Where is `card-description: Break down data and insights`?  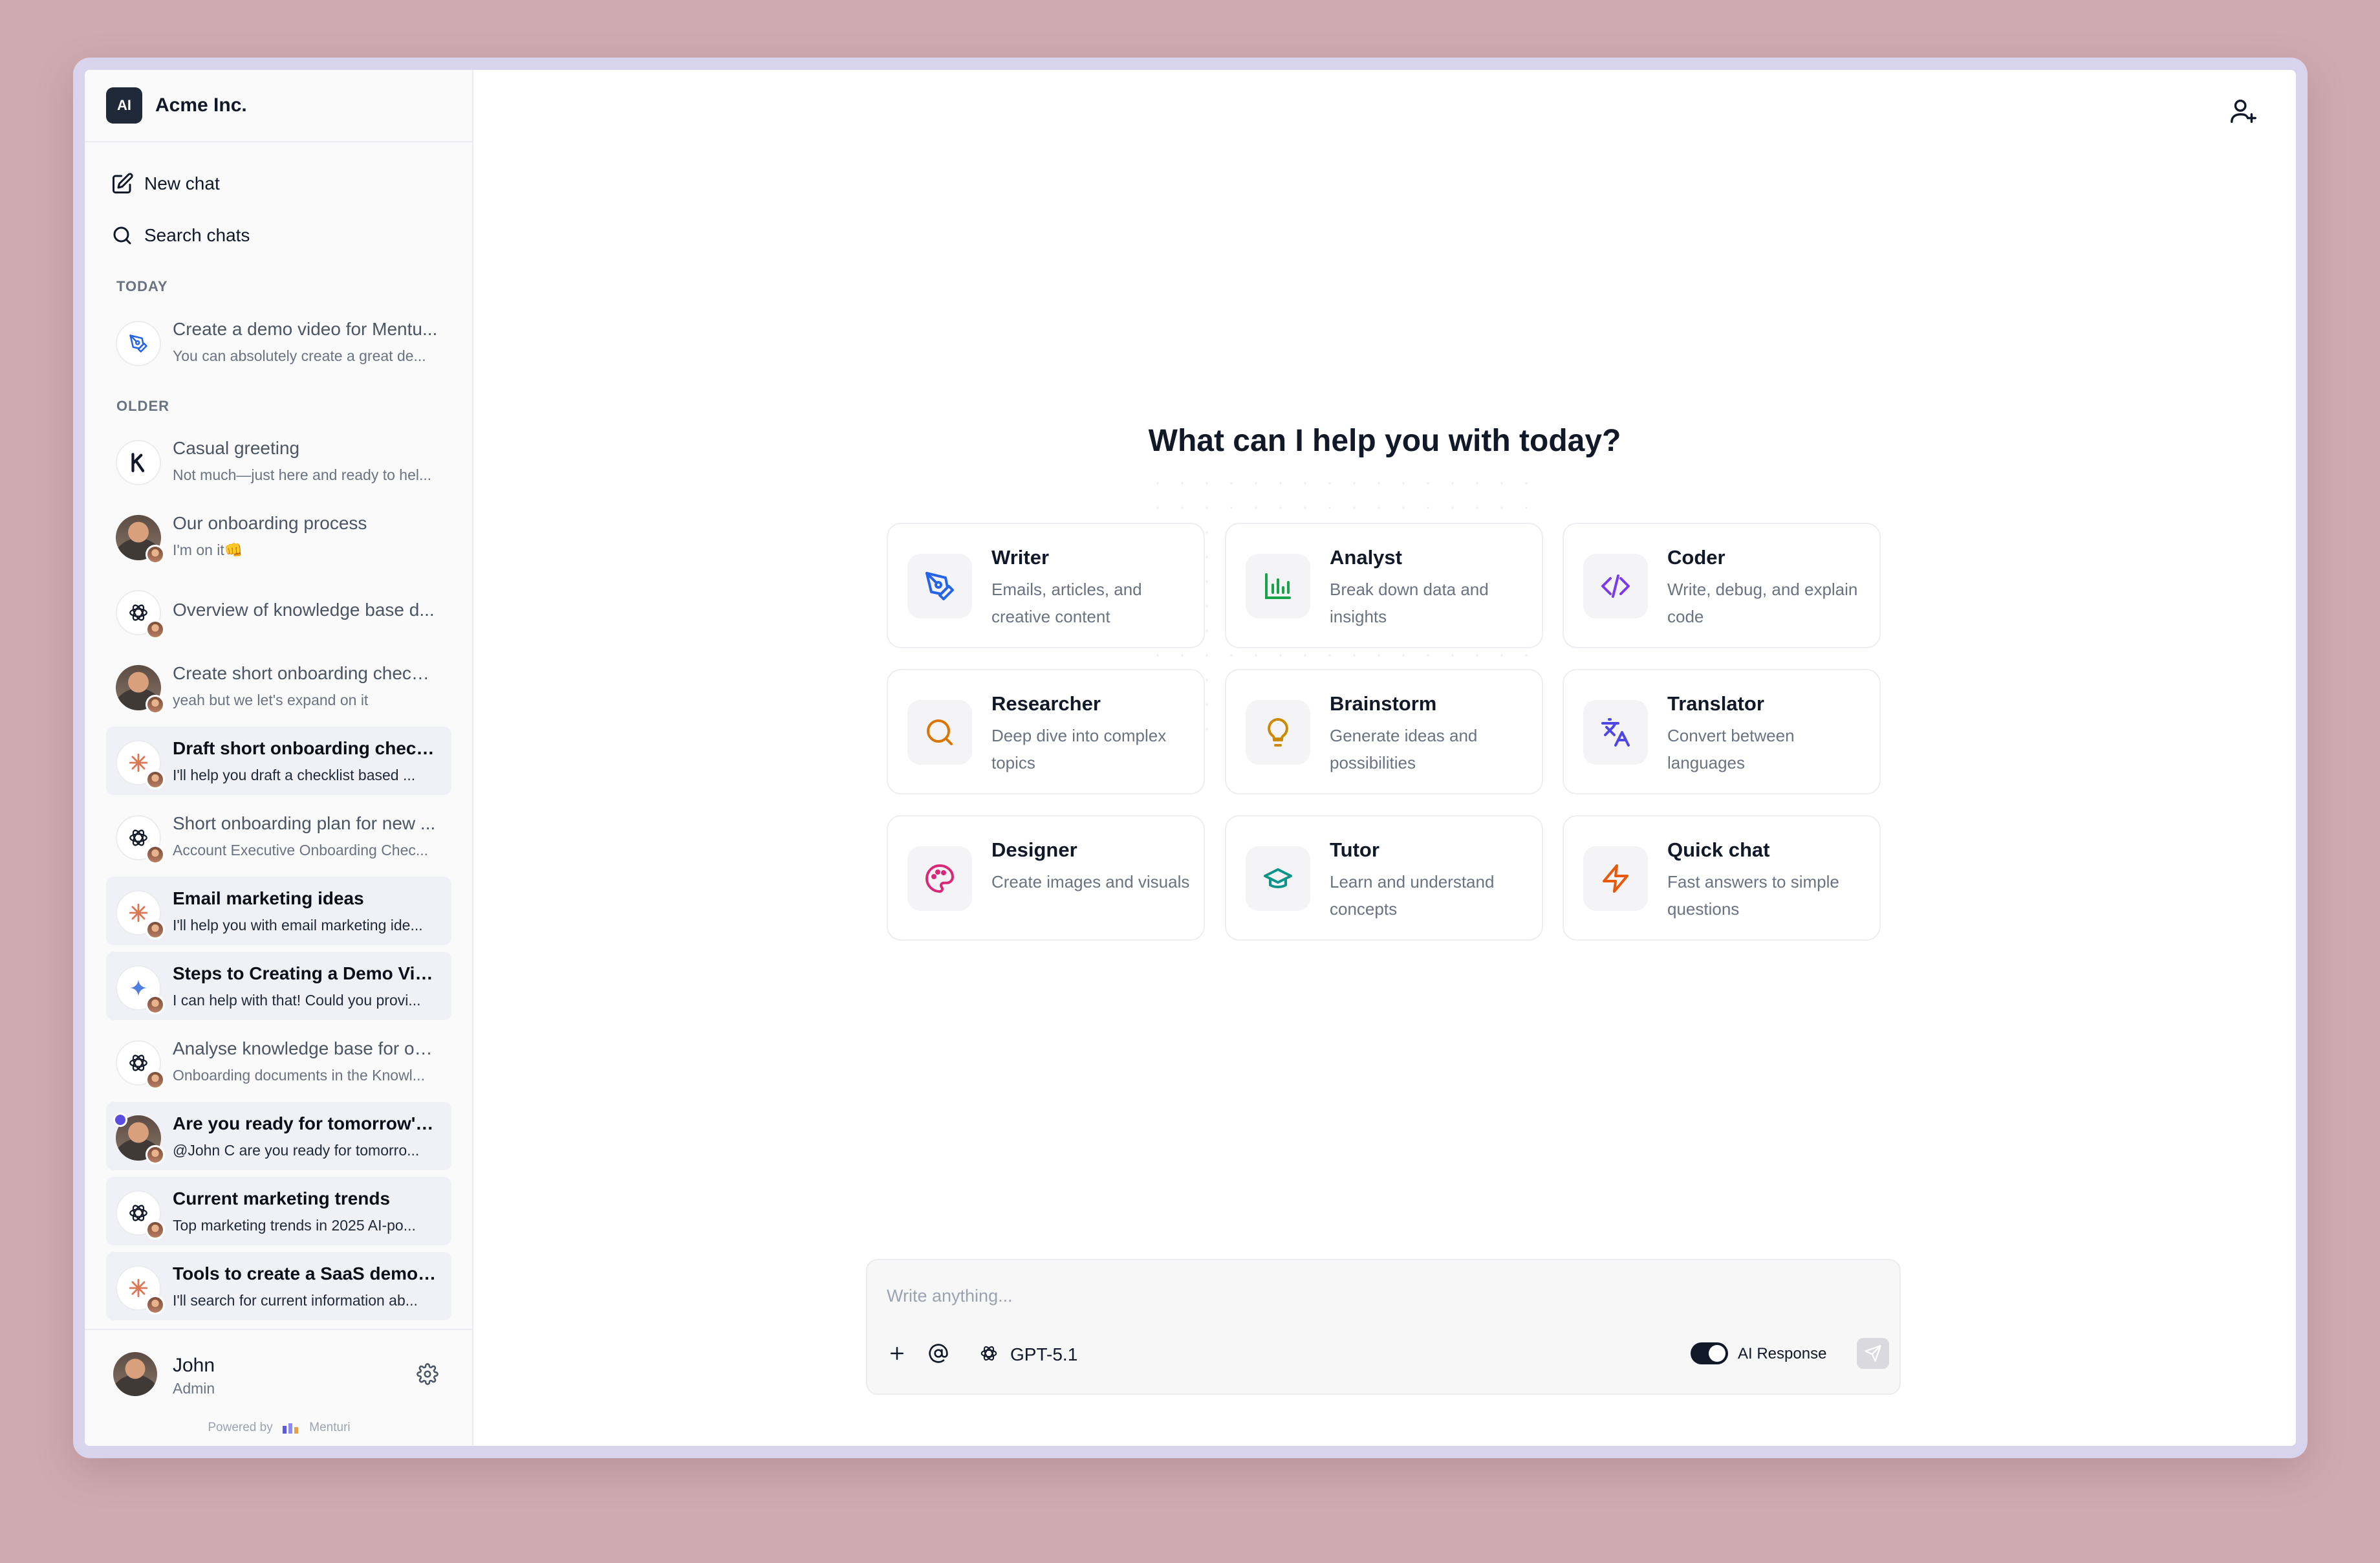 card-description: Break down data and insights is located at coordinates (1409, 603).